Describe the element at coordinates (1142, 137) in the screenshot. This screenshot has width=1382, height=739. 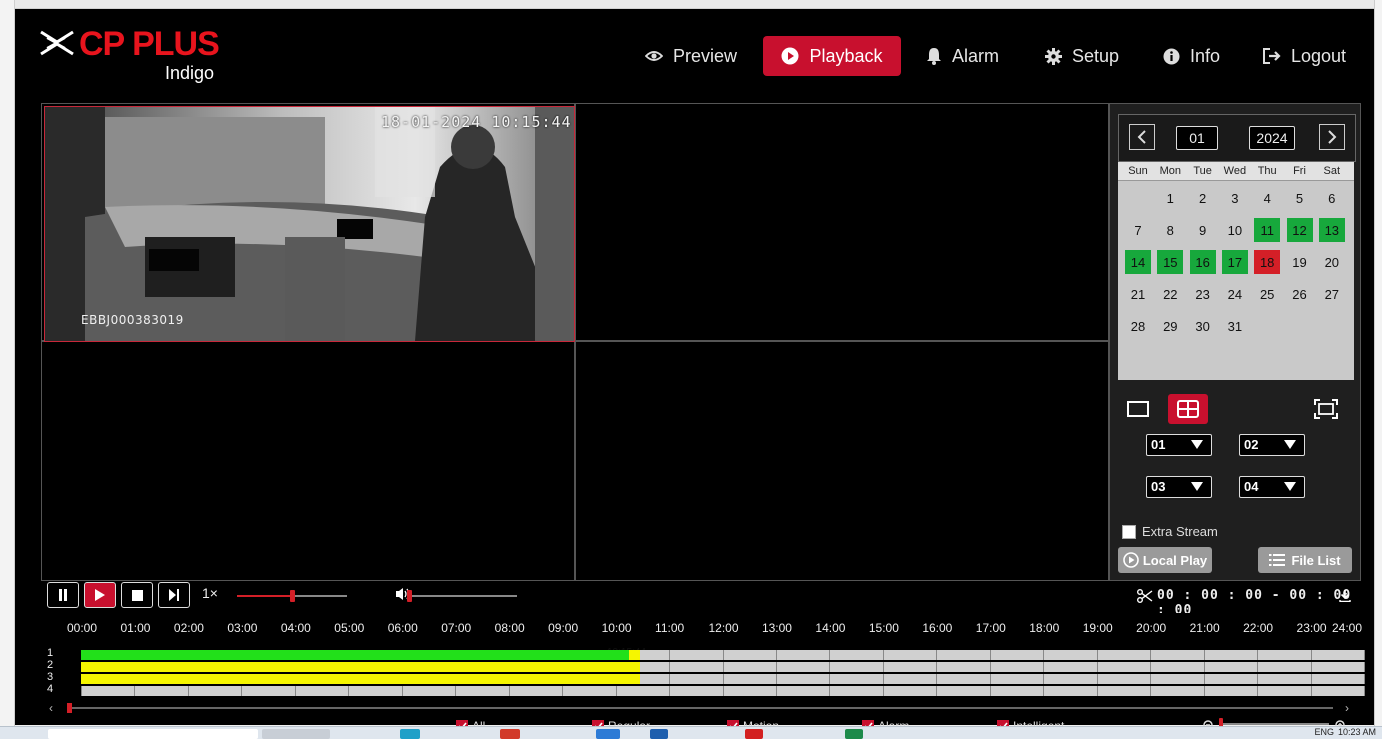
I see `prev-month-button` at that location.